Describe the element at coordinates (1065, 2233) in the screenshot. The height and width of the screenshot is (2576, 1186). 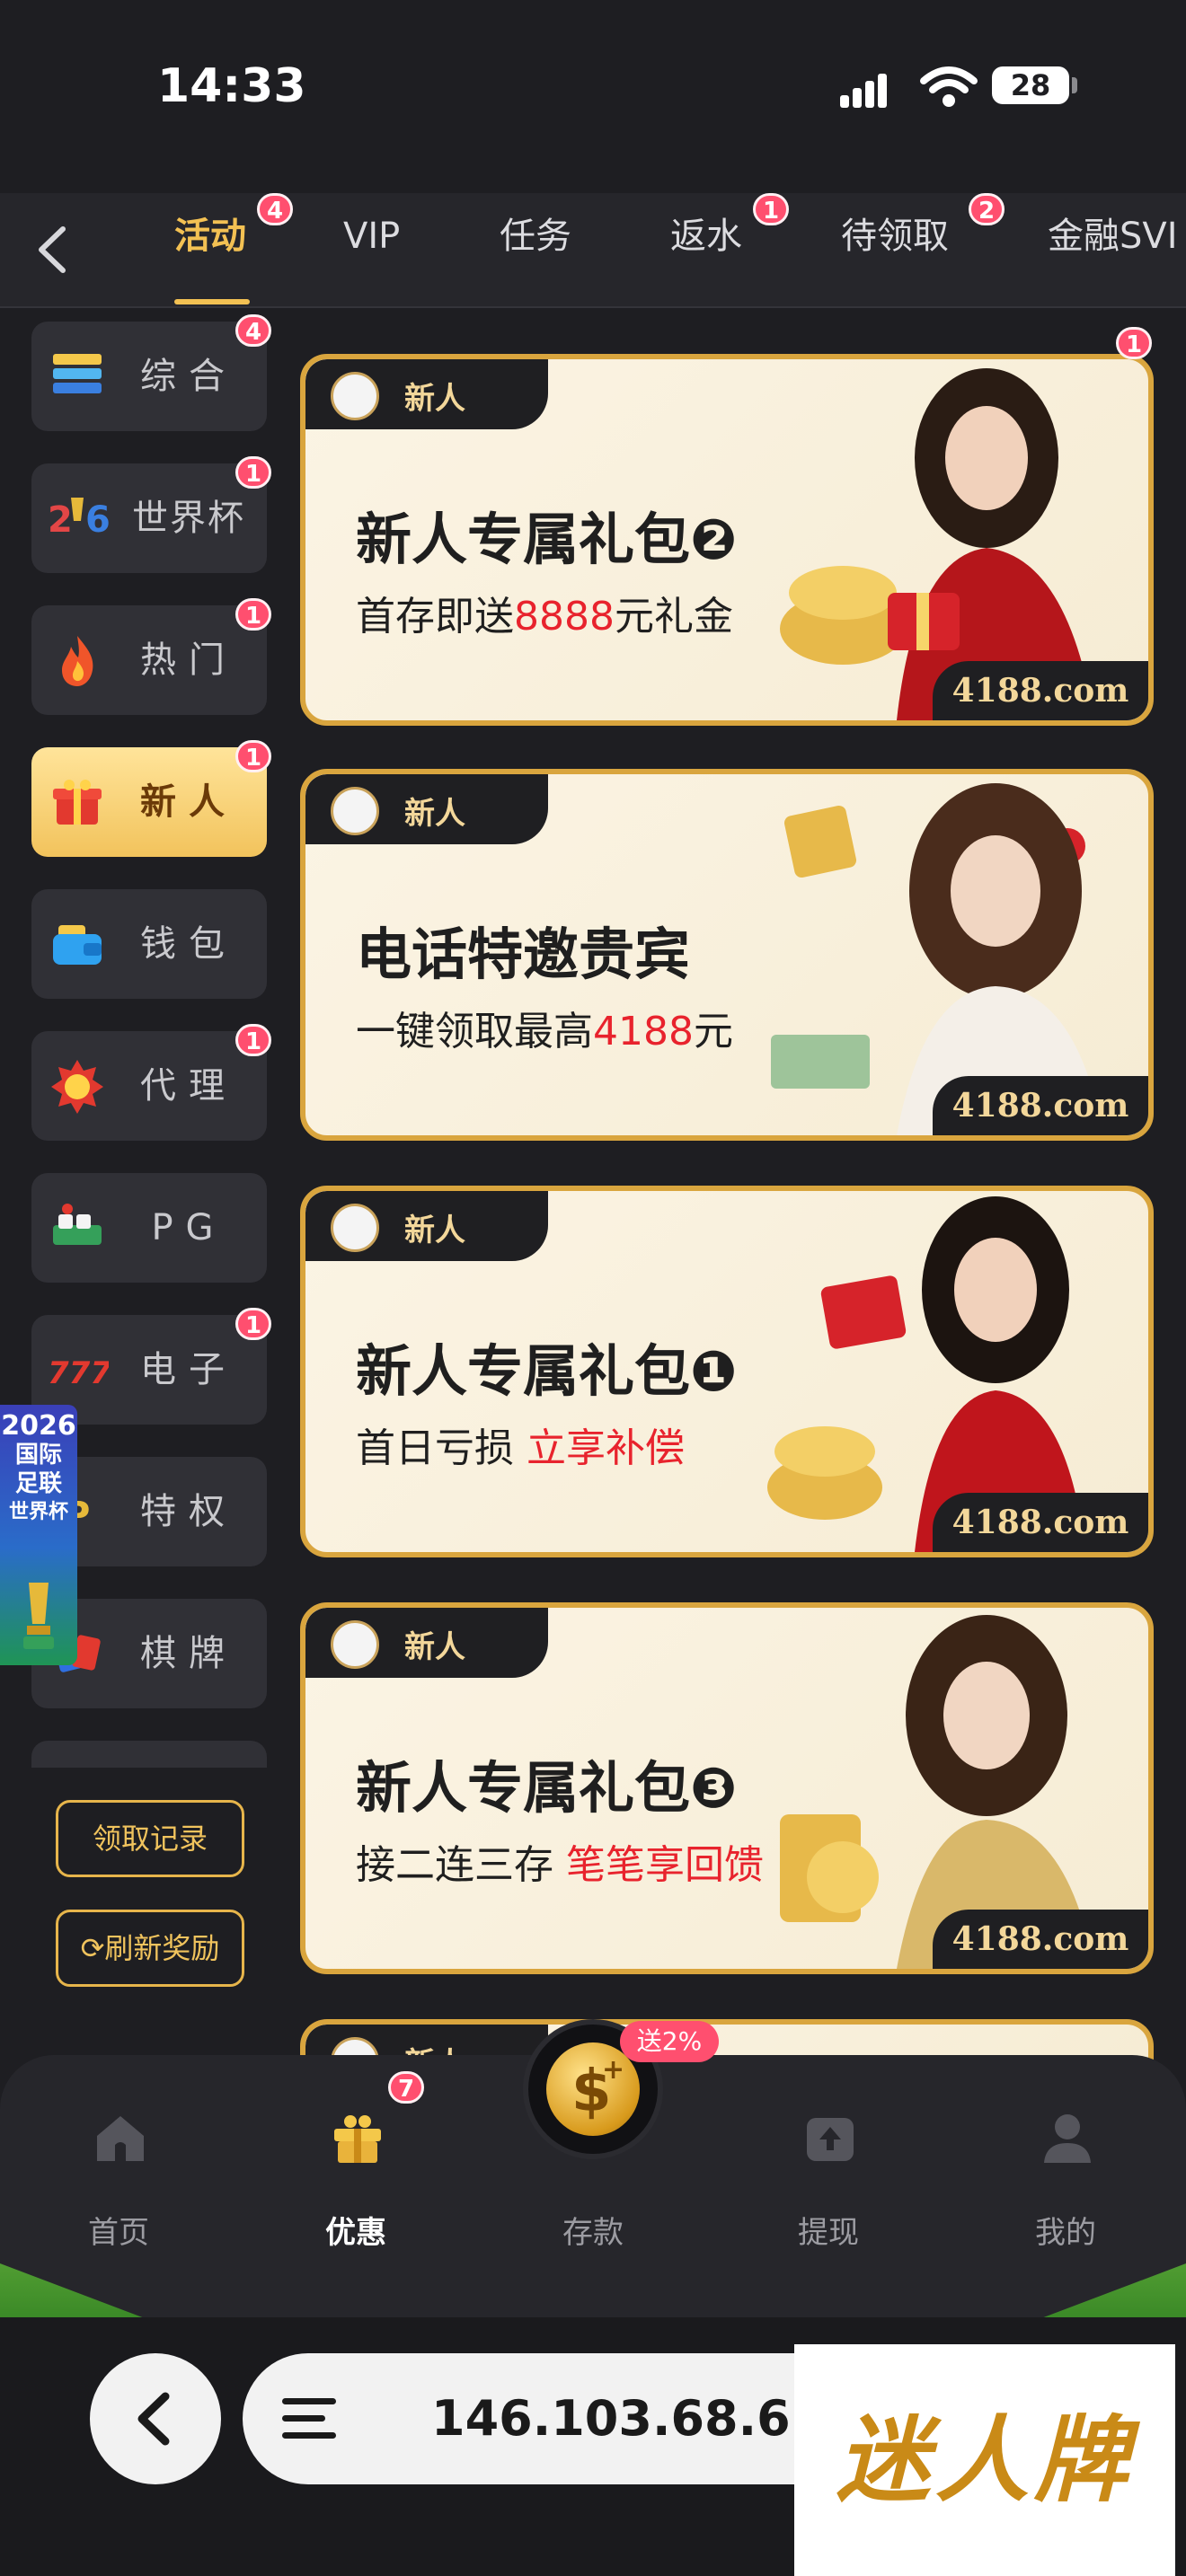
I see `nav-label: 我的` at that location.